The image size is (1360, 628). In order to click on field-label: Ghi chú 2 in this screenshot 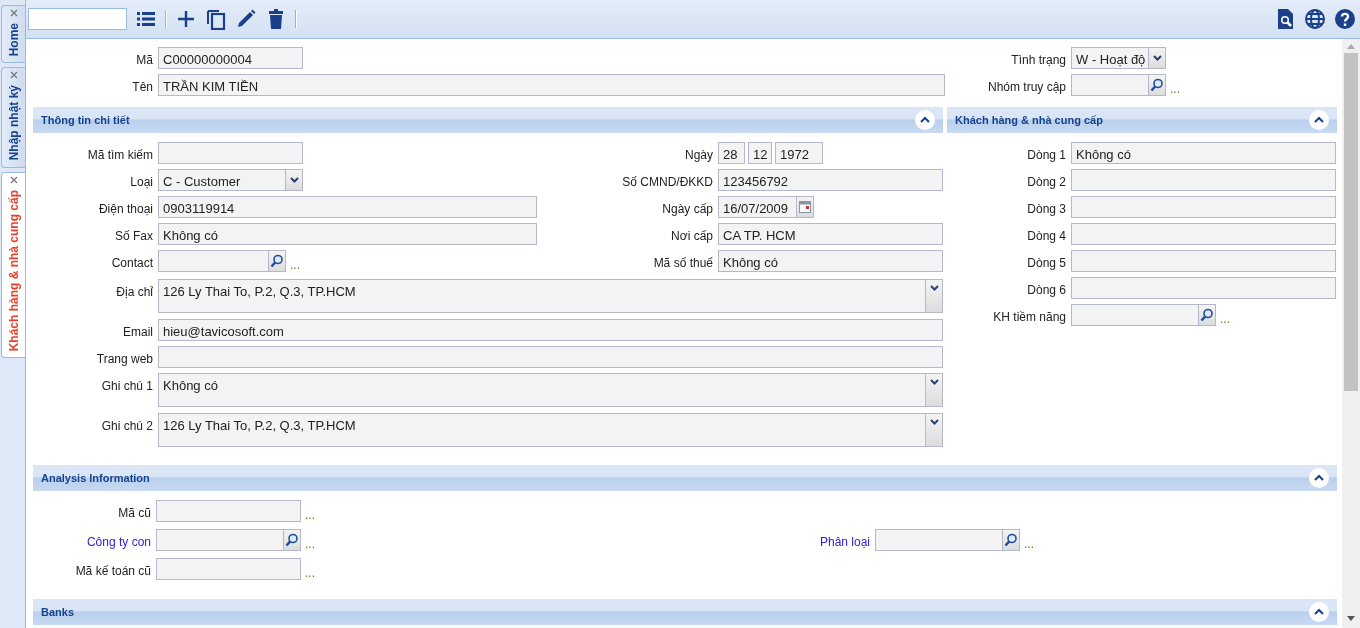, I will do `click(126, 426)`.